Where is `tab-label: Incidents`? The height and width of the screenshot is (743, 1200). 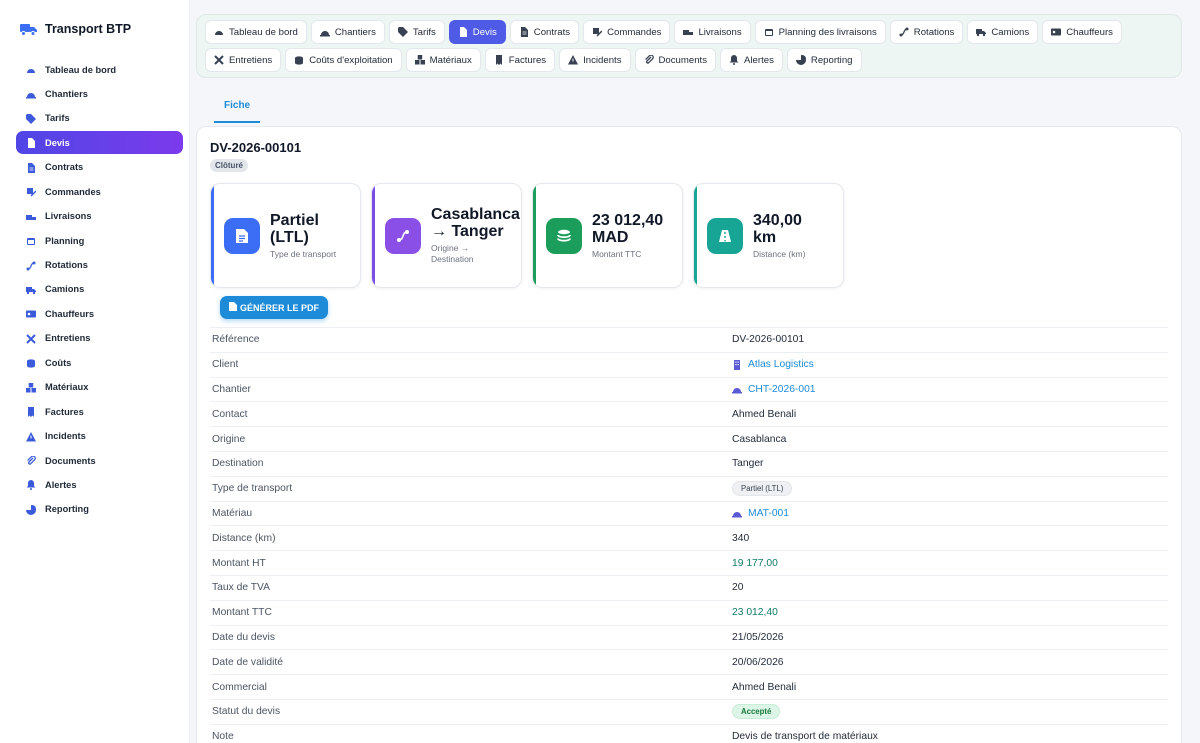
tab-label: Incidents is located at coordinates (602, 60).